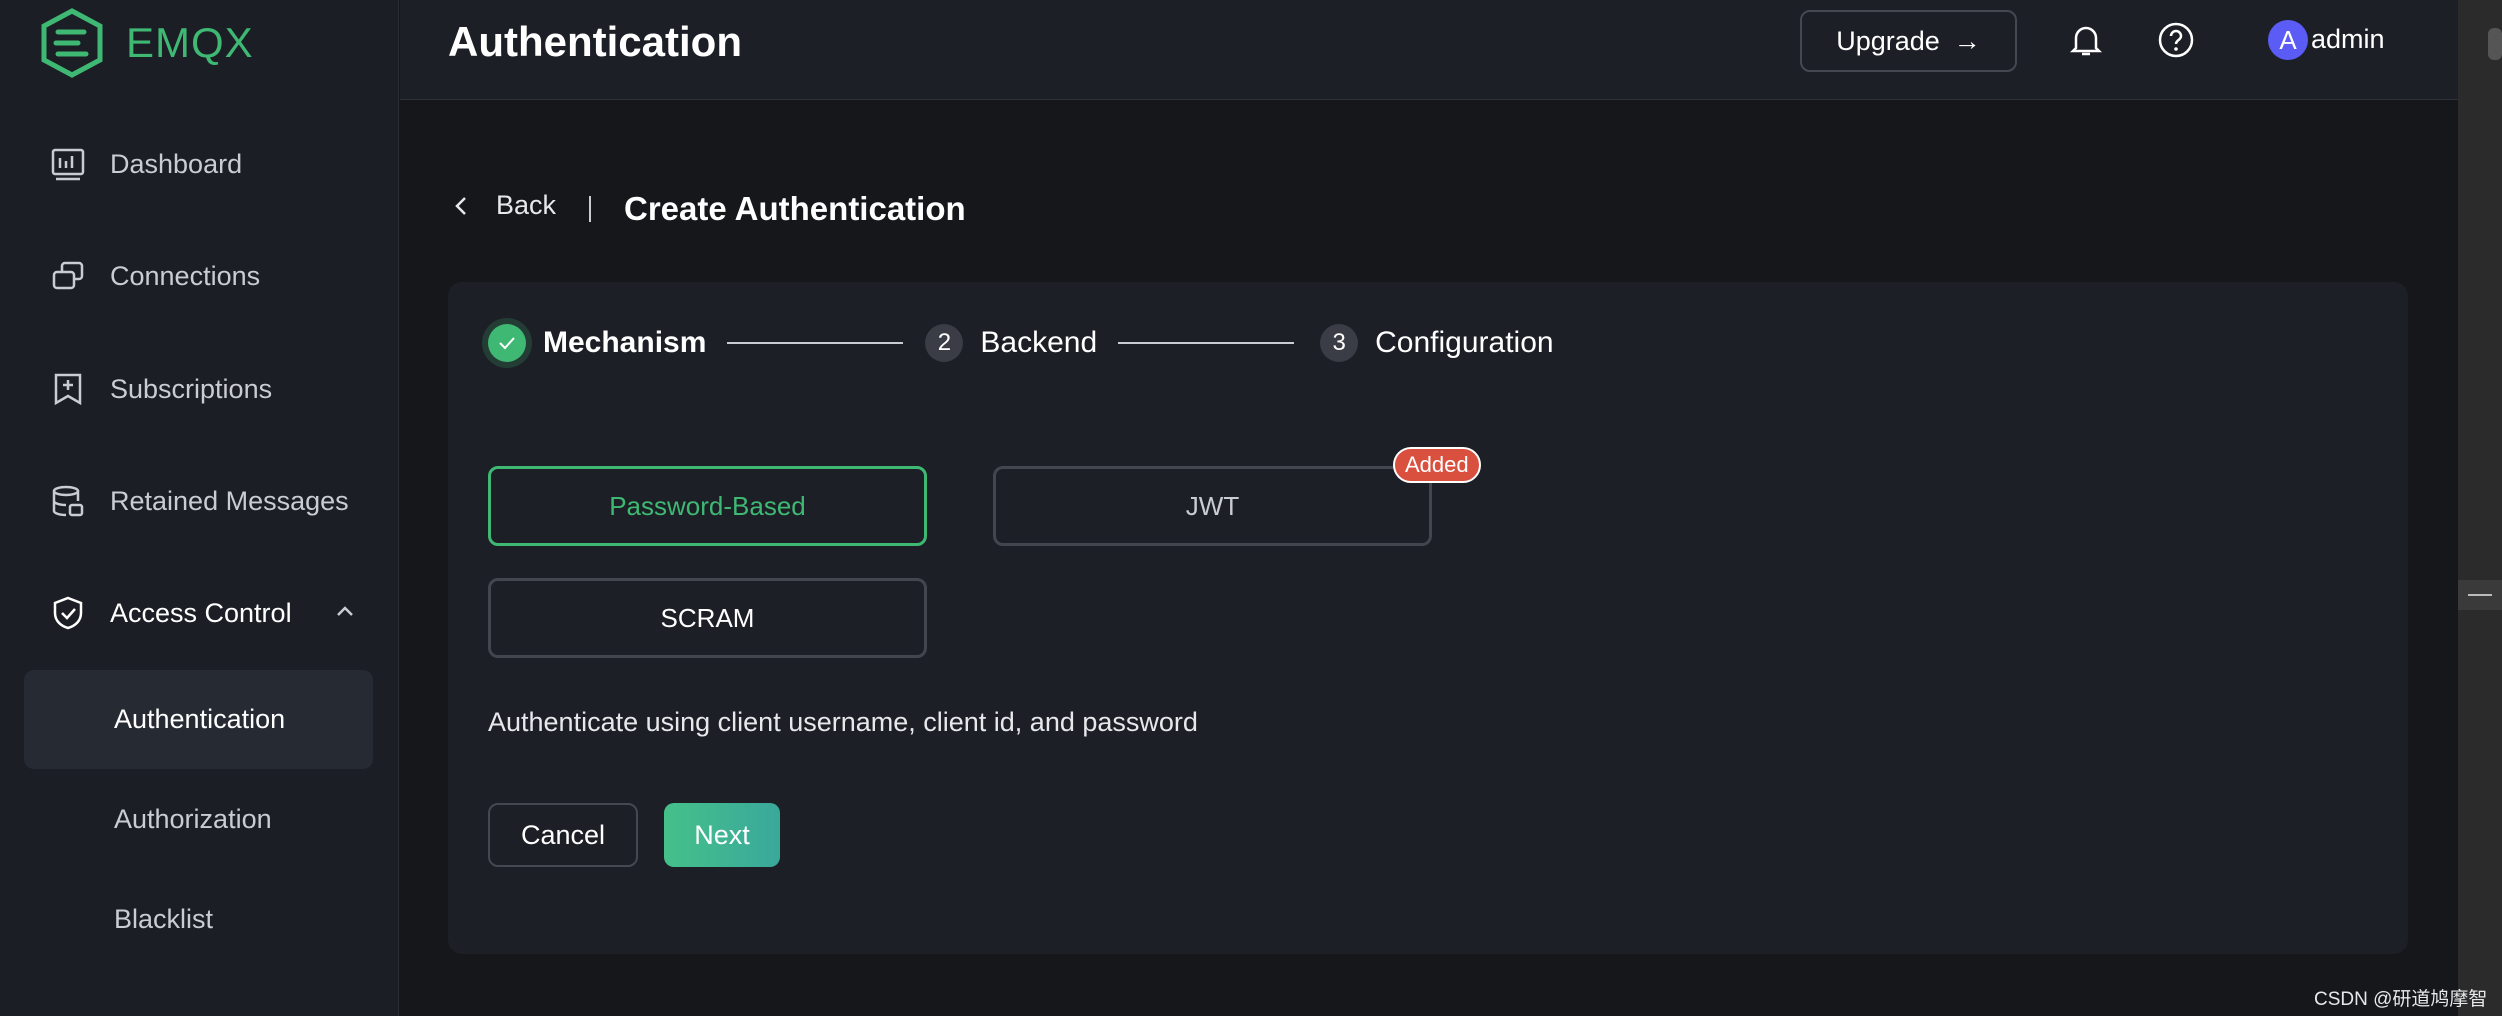 The height and width of the screenshot is (1016, 2502). What do you see at coordinates (198, 719) in the screenshot?
I see `sidebar-item-authentication: Authentication` at bounding box center [198, 719].